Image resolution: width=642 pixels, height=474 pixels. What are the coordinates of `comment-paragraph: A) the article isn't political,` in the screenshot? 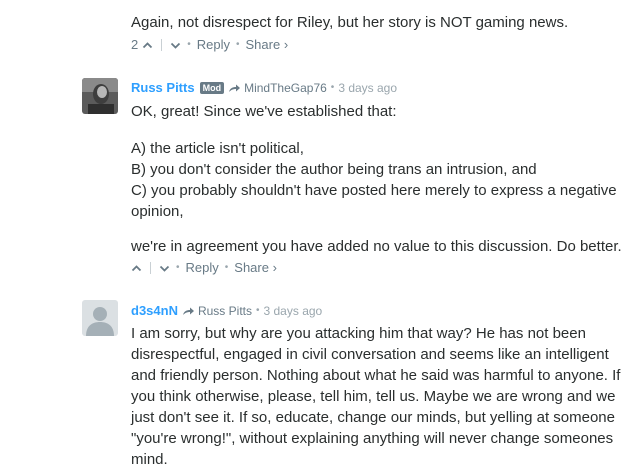 It's located at (217, 148).